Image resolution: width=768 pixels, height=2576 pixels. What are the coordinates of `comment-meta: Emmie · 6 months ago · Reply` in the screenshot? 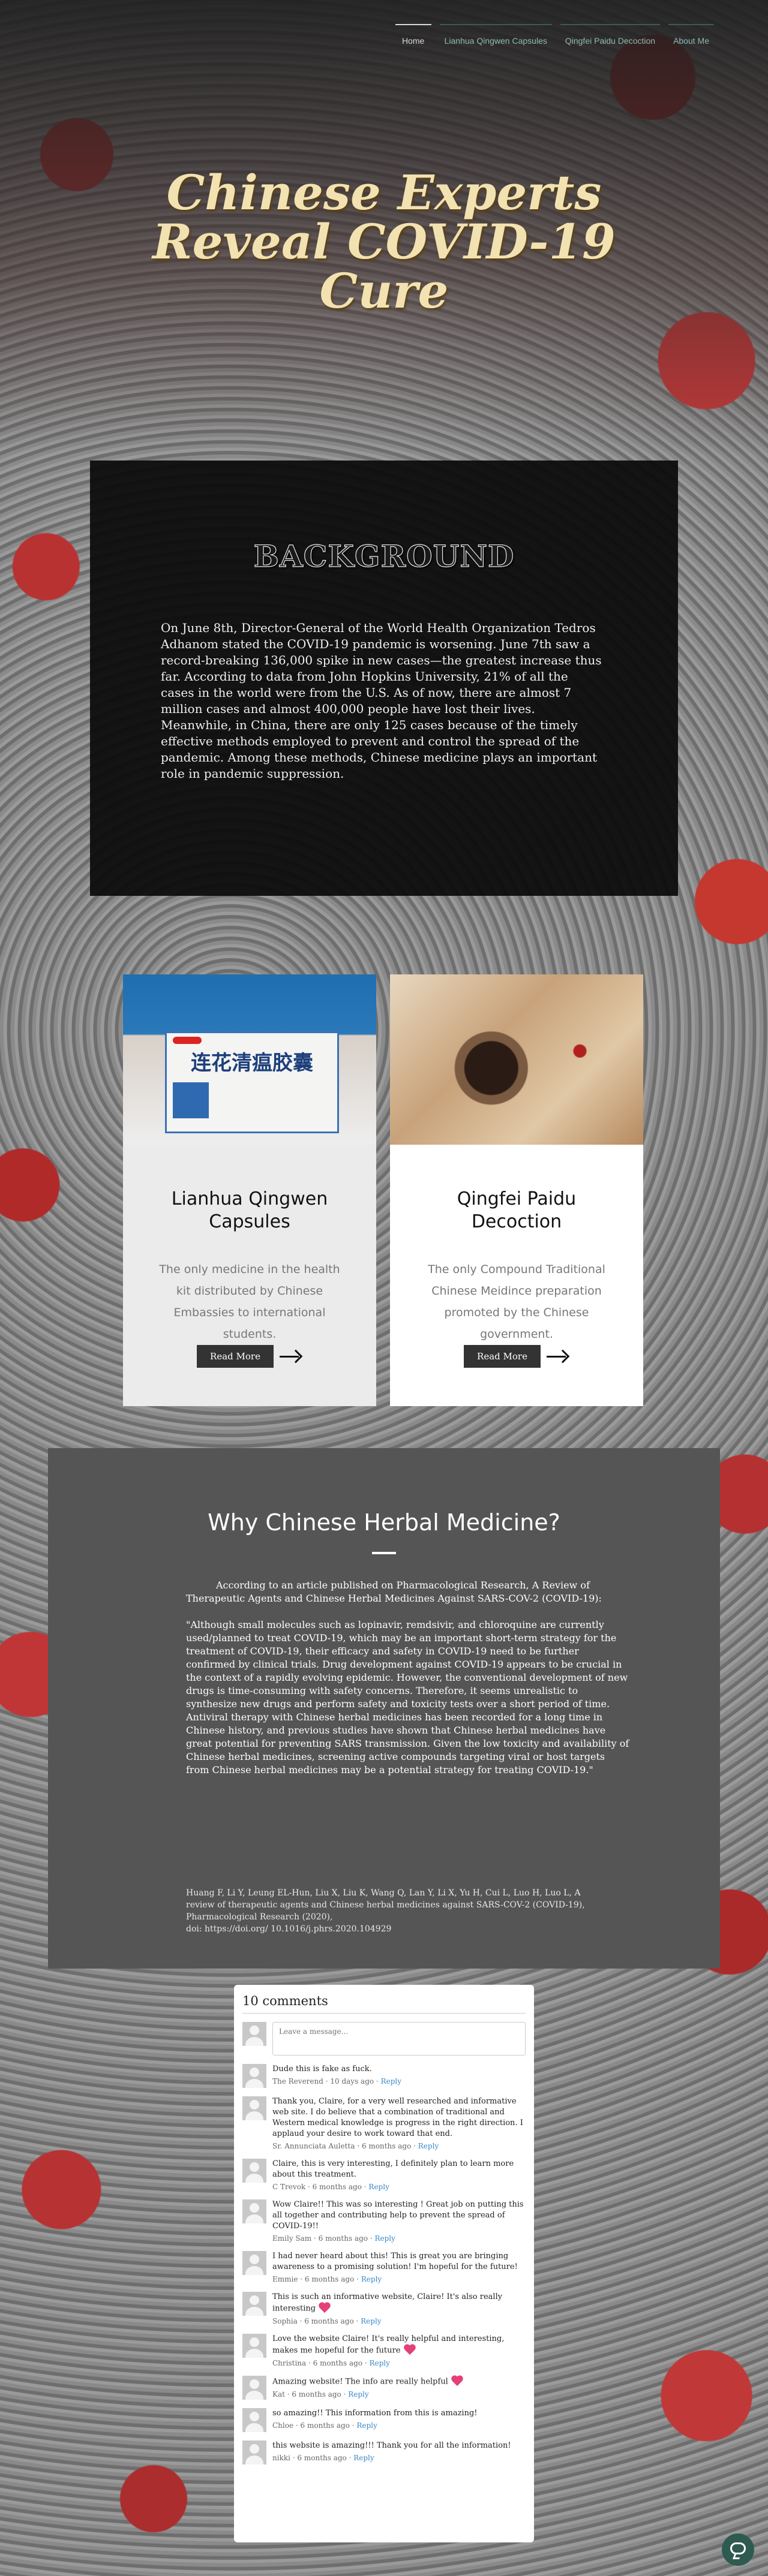 It's located at (327, 2279).